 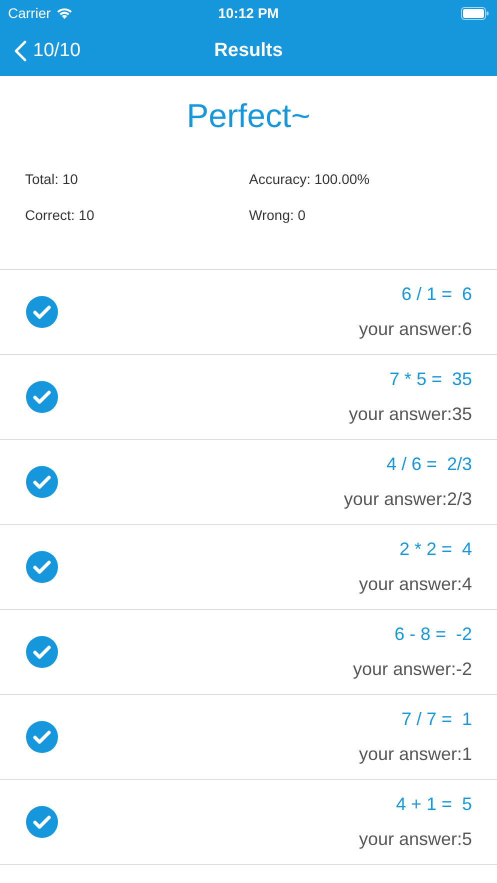 What do you see at coordinates (20, 51) in the screenshot?
I see `chevron-left-icon` at bounding box center [20, 51].